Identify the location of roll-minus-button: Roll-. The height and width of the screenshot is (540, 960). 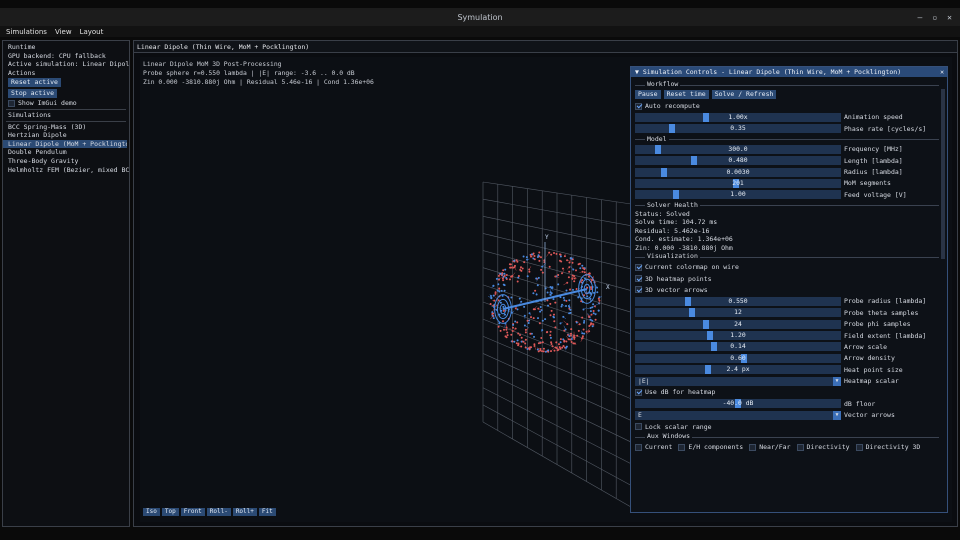
(218, 512).